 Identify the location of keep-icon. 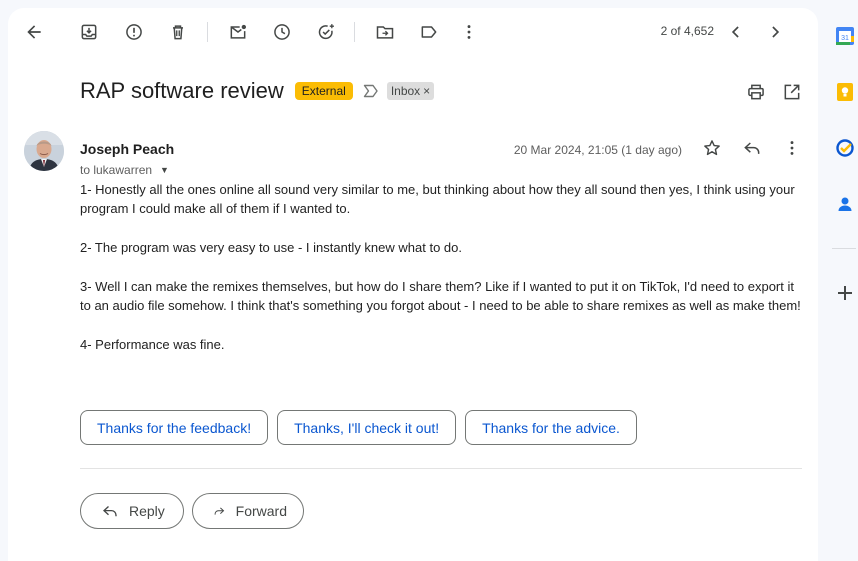
(845, 92).